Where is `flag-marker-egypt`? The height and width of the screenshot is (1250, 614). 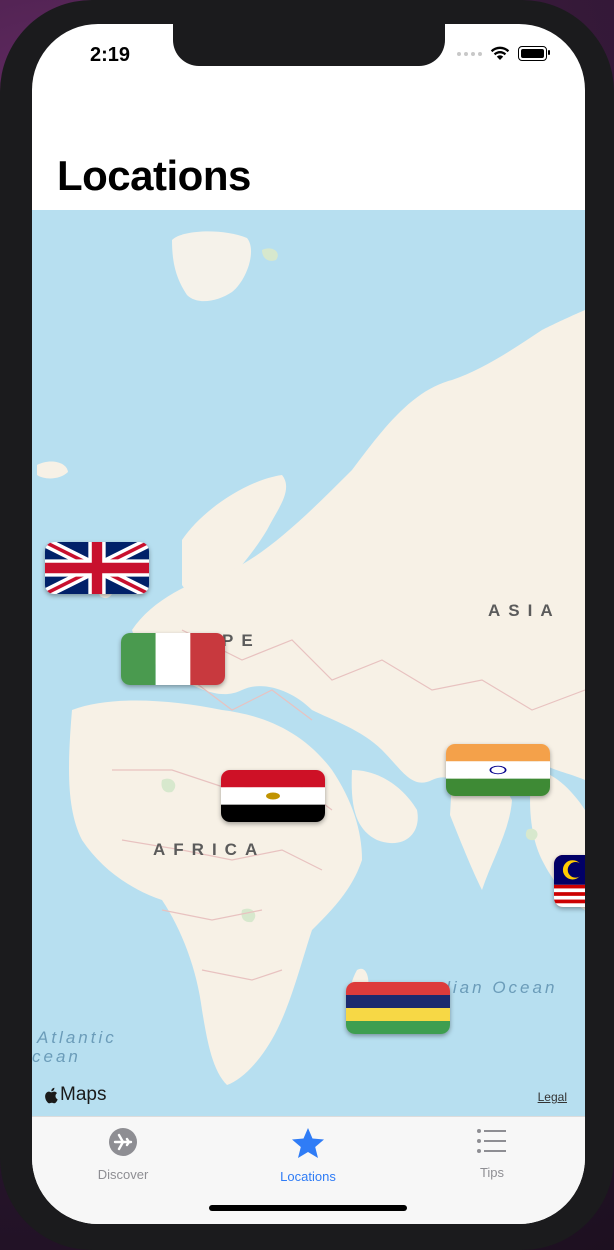
flag-marker-egypt is located at coordinates (273, 796).